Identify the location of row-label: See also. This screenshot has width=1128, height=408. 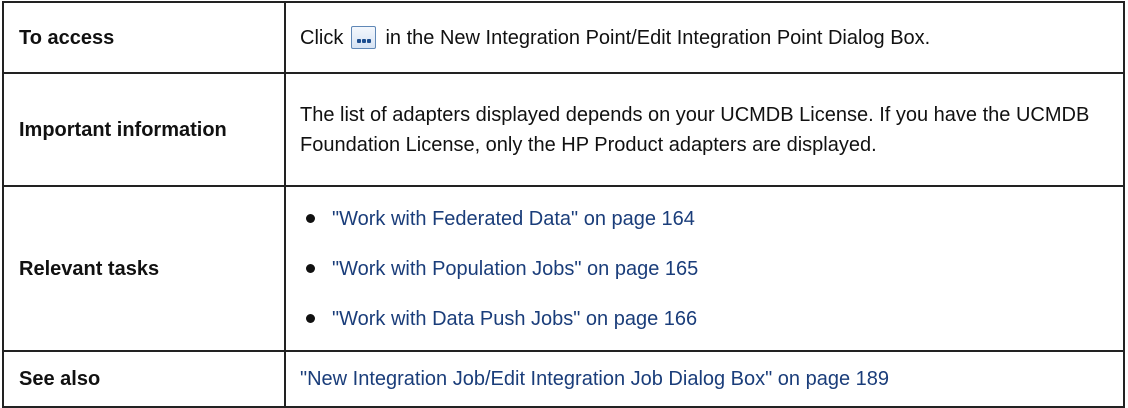
(144, 379).